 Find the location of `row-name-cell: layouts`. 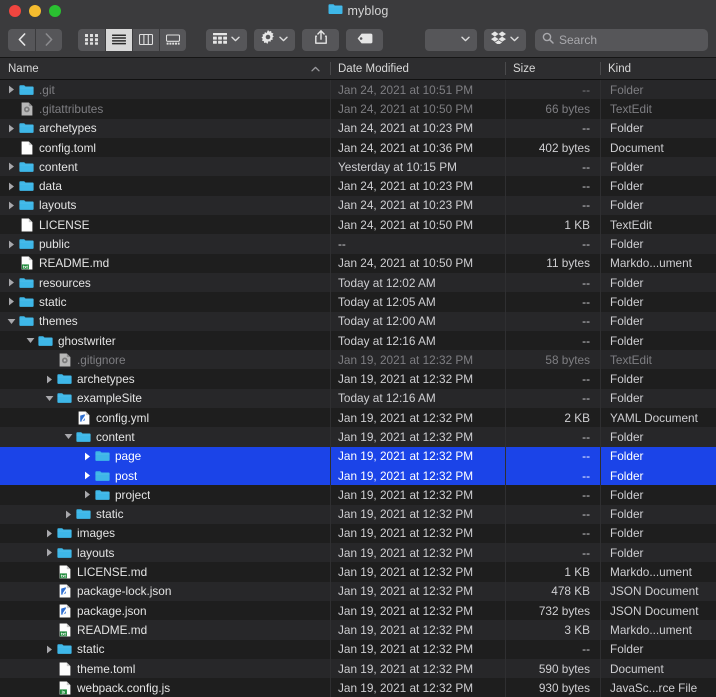

row-name-cell: layouts is located at coordinates (165, 553).